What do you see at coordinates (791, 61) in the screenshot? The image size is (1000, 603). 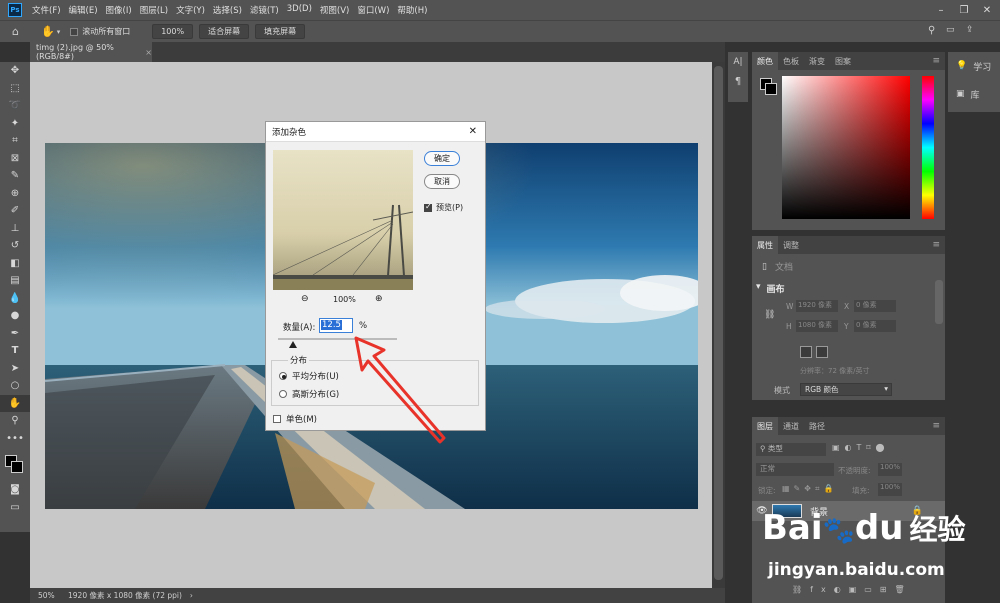 I see `tab-swatches: 色板` at bounding box center [791, 61].